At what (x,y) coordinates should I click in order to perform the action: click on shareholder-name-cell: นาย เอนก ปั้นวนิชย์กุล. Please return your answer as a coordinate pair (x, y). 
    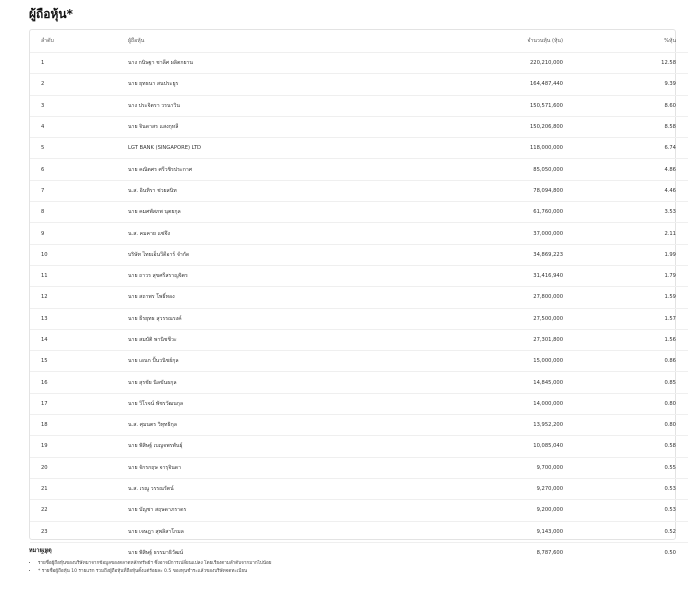
    Looking at the image, I should click on (278, 361).